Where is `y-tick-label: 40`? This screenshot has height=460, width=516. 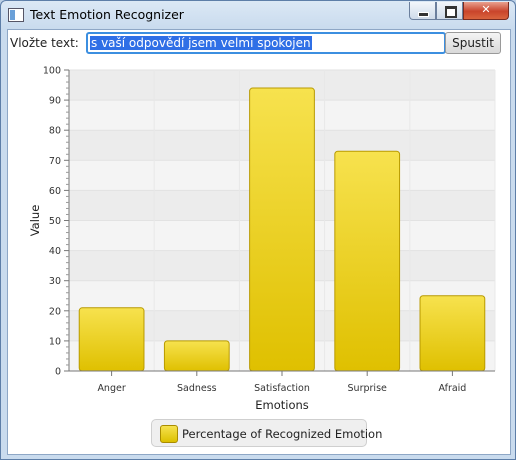
y-tick-label: 40 is located at coordinates (55, 251).